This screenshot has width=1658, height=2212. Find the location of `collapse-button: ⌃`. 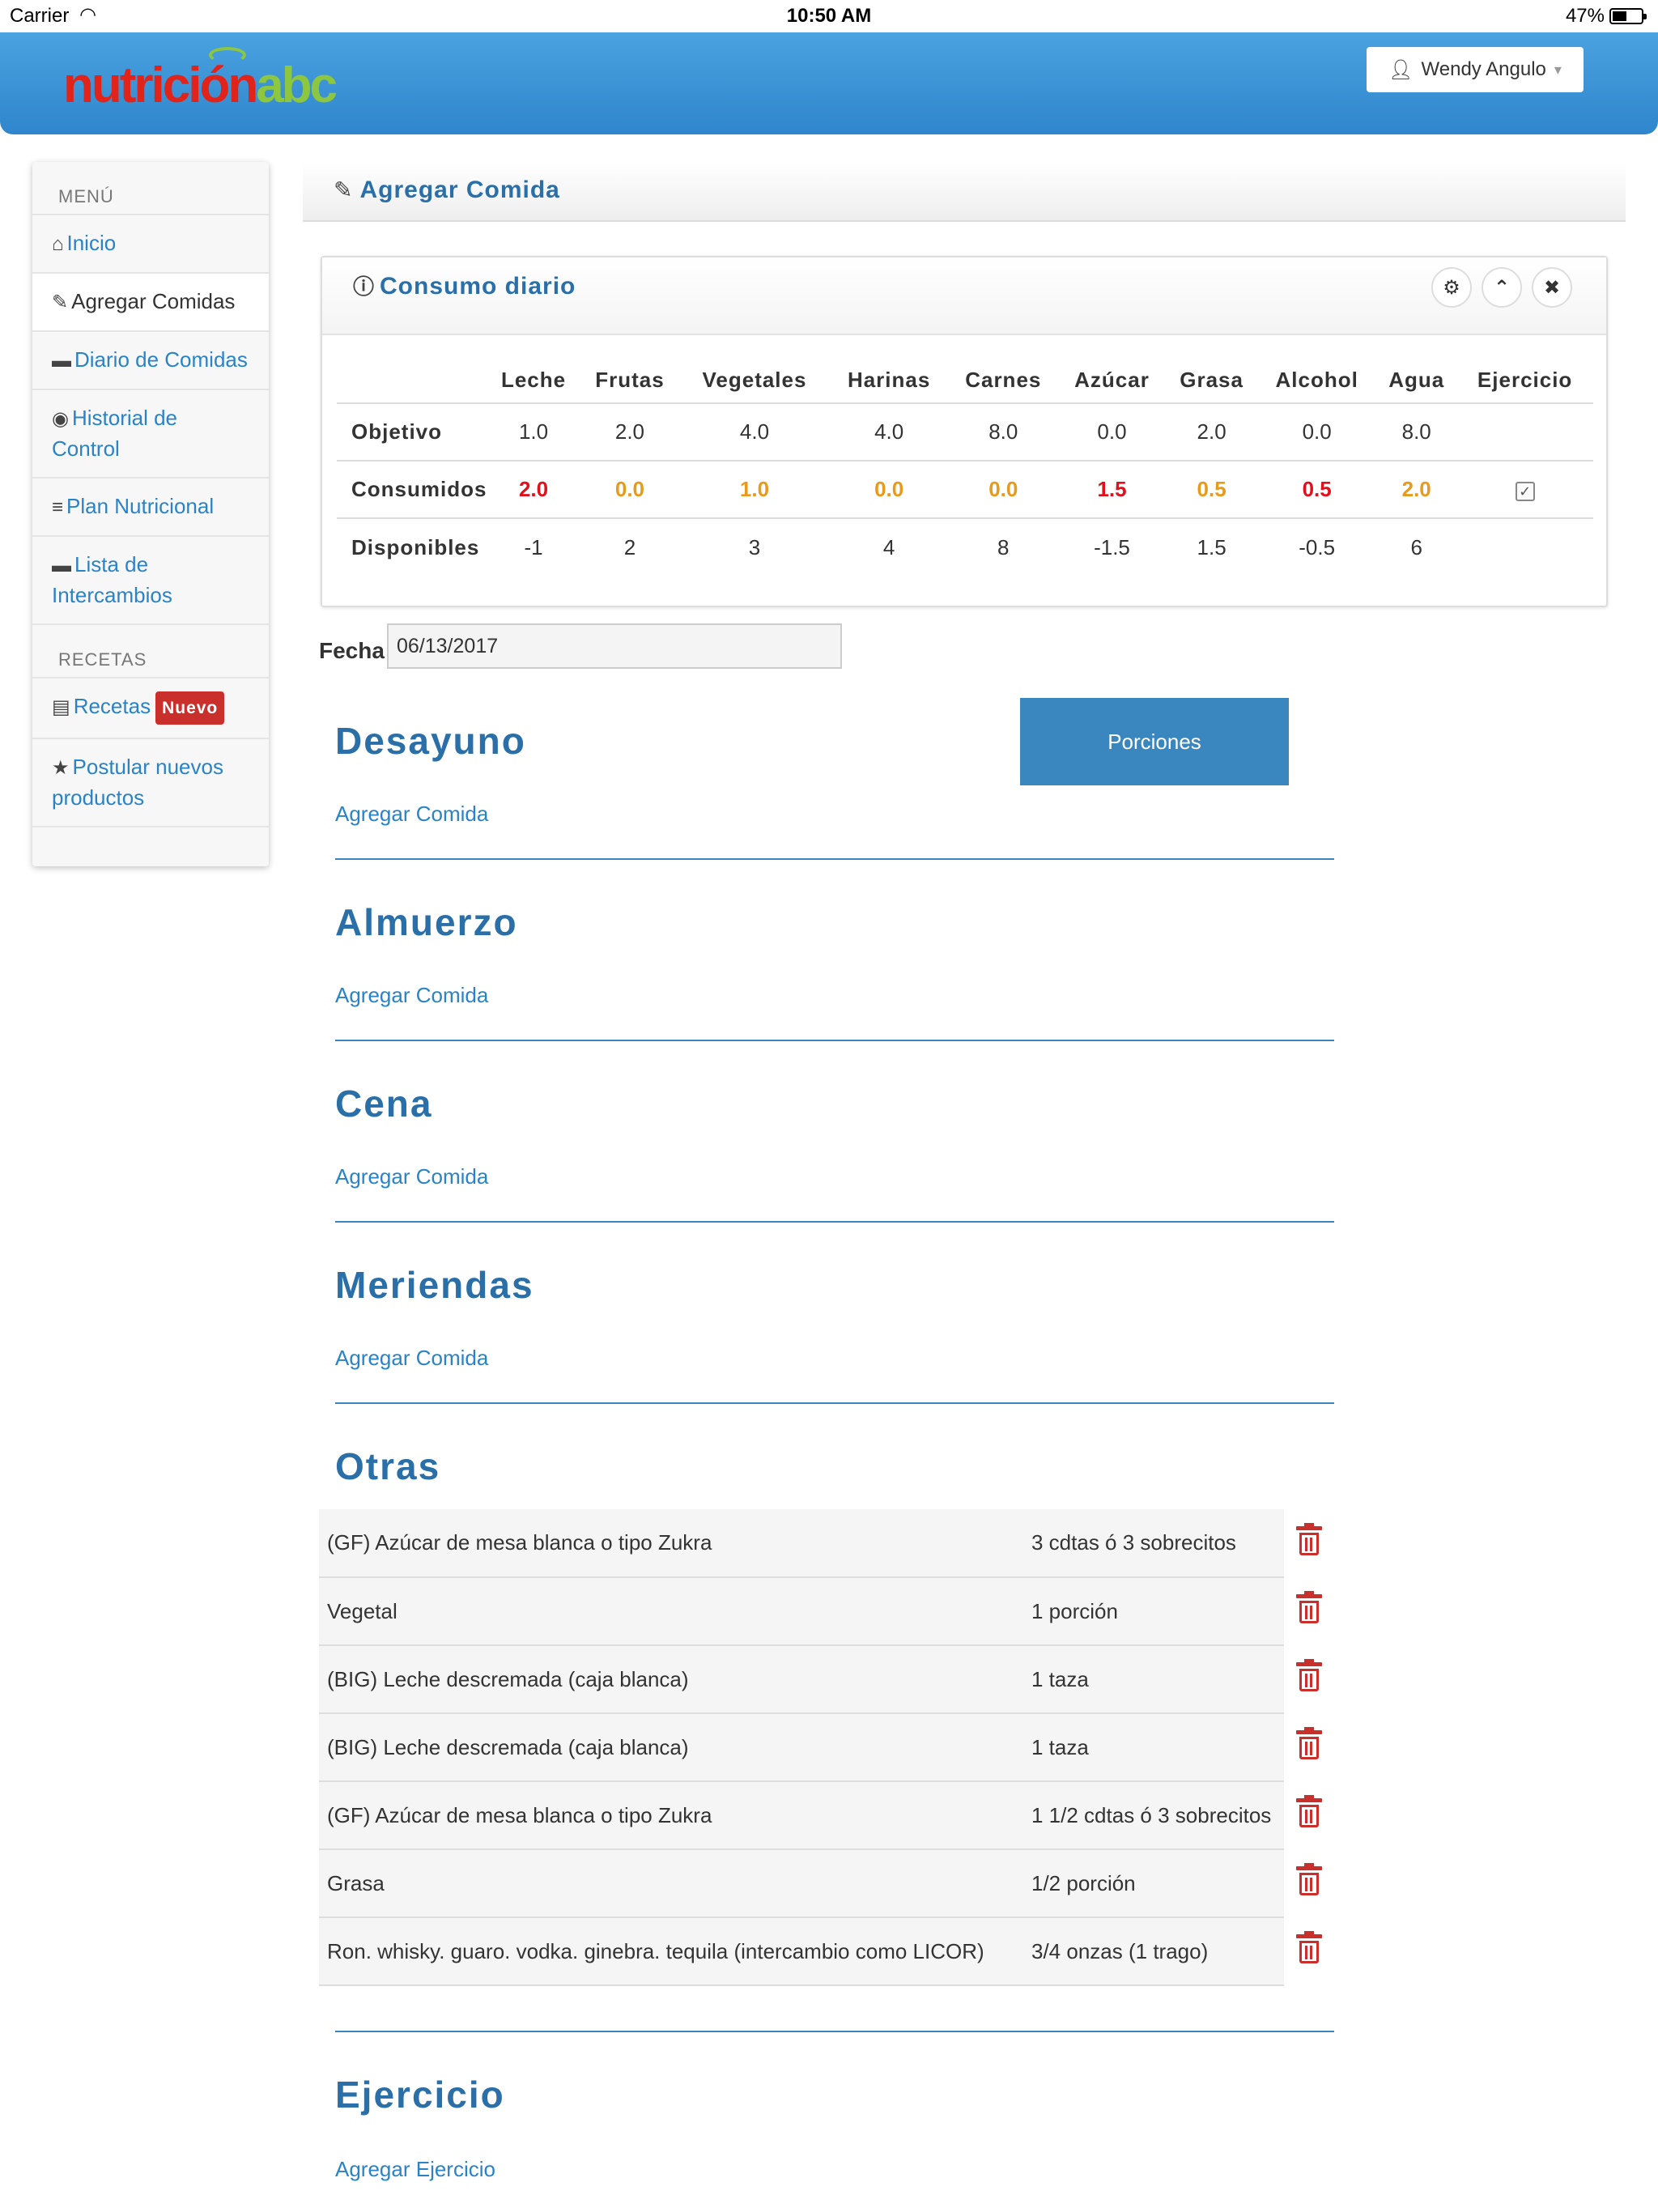

collapse-button: ⌃ is located at coordinates (1502, 288).